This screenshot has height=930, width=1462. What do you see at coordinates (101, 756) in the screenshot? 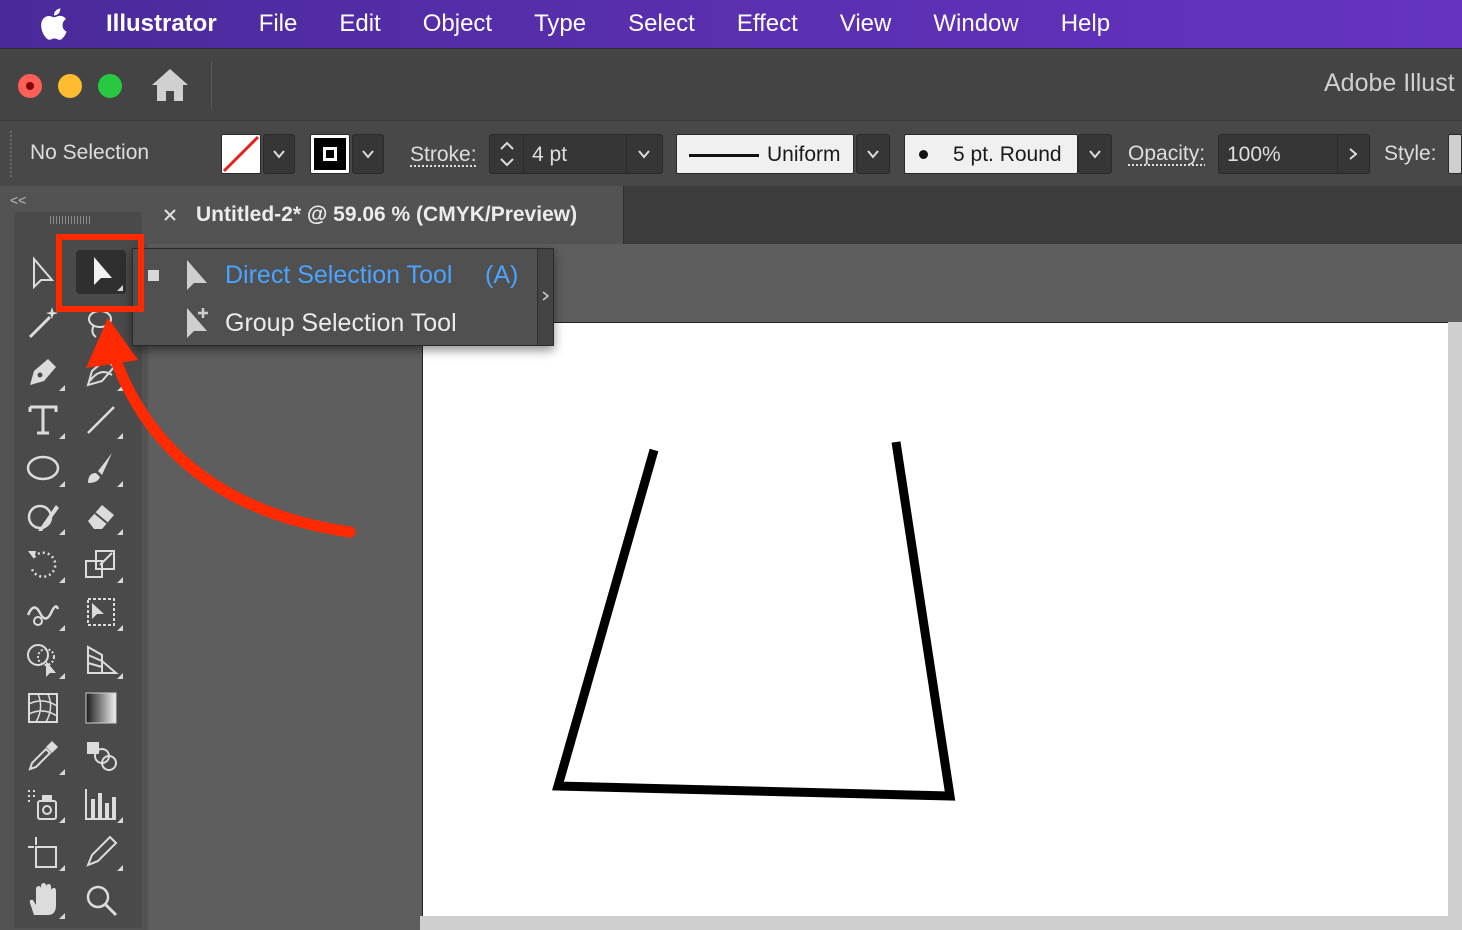
I see `blend-tool` at bounding box center [101, 756].